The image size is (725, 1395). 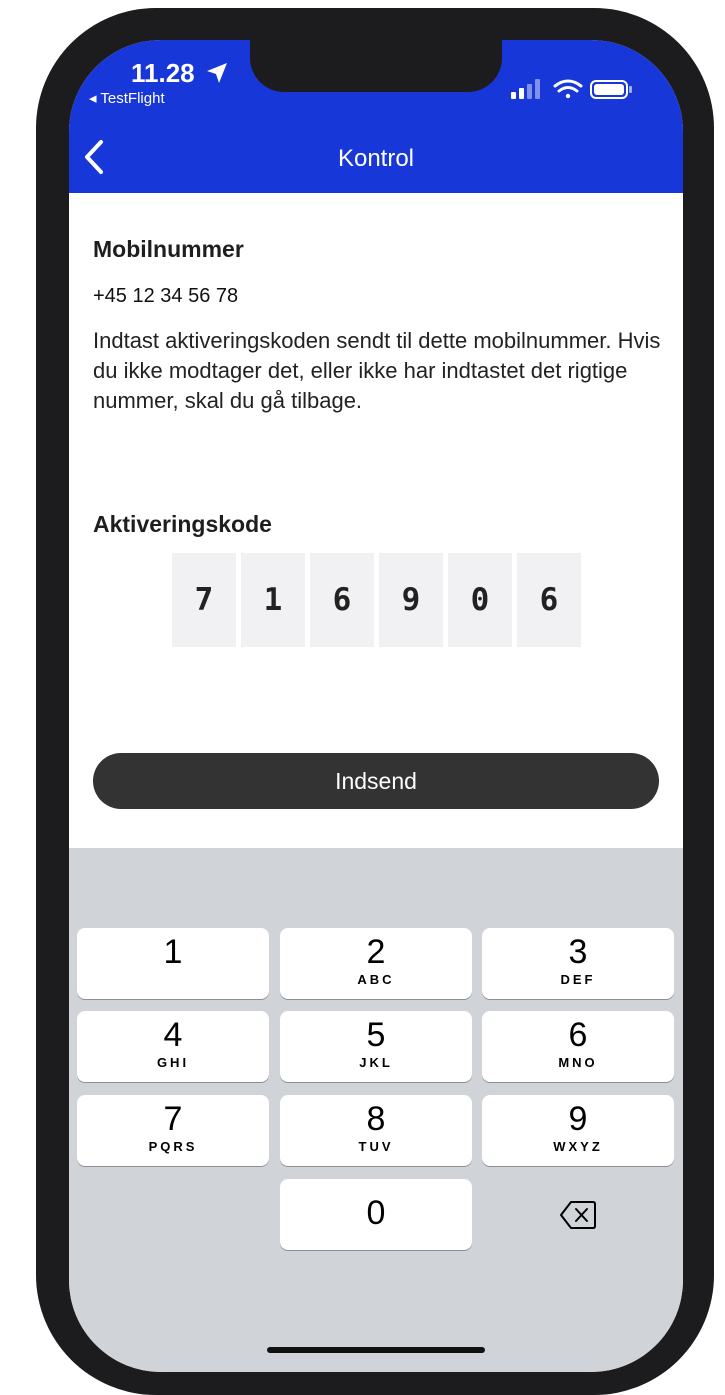 What do you see at coordinates (578, 1119) in the screenshot?
I see `key-9-number: 9` at bounding box center [578, 1119].